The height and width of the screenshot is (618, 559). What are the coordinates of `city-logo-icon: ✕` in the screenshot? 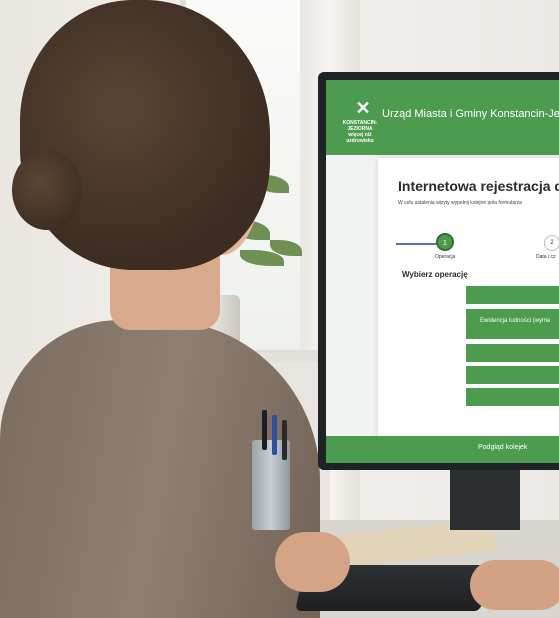 It's located at (363, 108).